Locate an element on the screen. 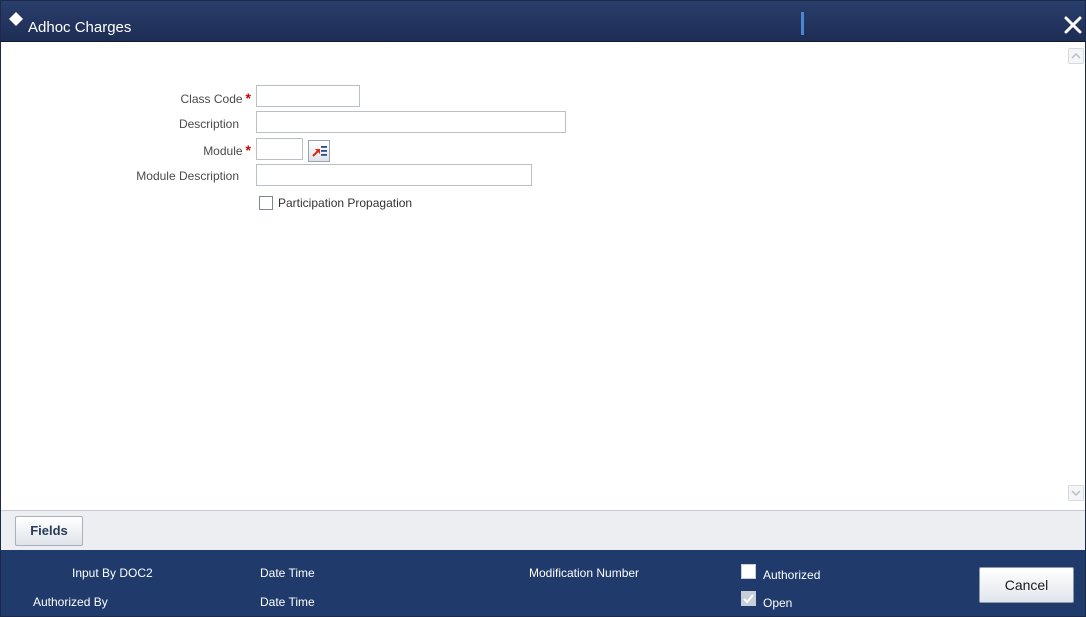  module-input is located at coordinates (279, 149).